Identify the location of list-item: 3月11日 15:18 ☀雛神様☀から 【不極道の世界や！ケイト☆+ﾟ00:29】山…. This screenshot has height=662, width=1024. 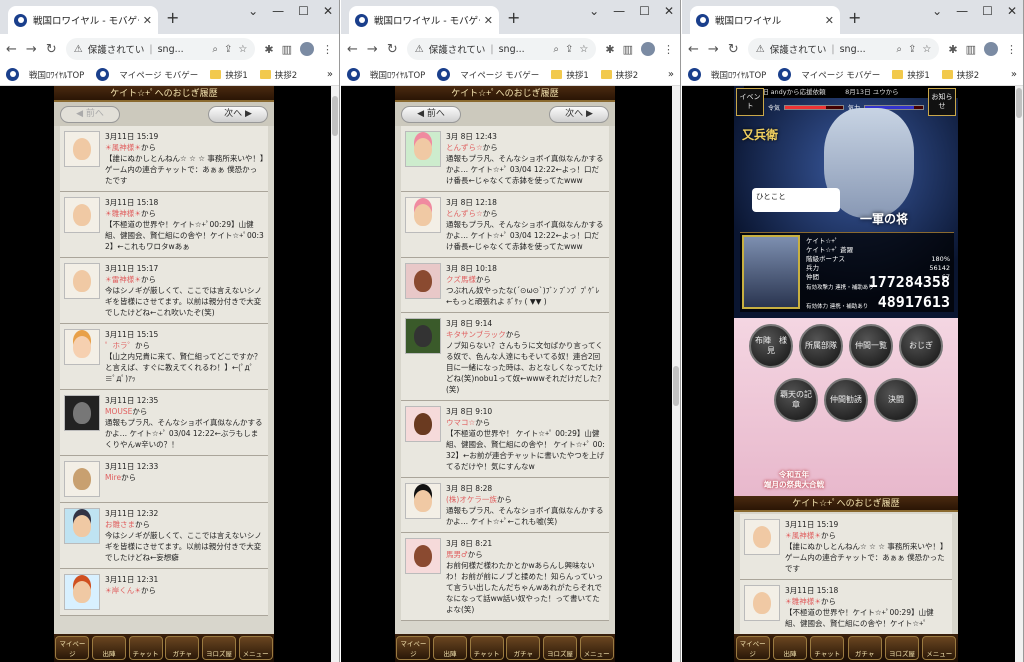
(164, 225).